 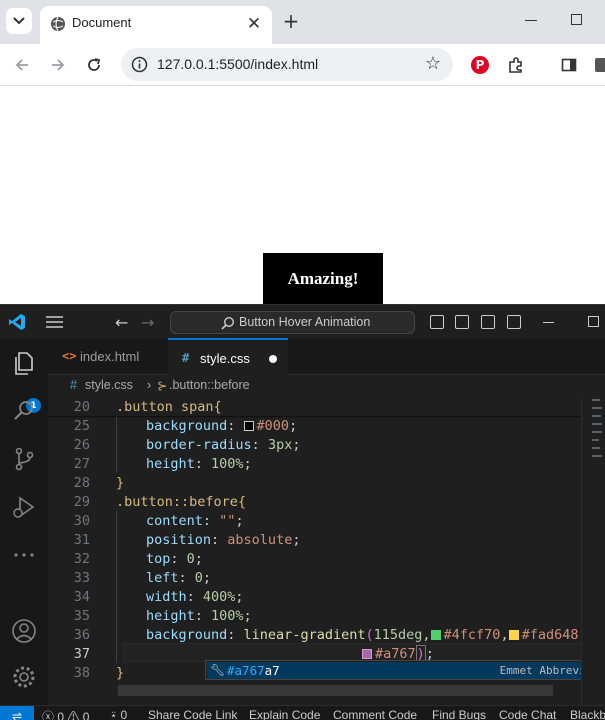 What do you see at coordinates (218, 670) in the screenshot?
I see `wrench-icon: 🔧︎` at bounding box center [218, 670].